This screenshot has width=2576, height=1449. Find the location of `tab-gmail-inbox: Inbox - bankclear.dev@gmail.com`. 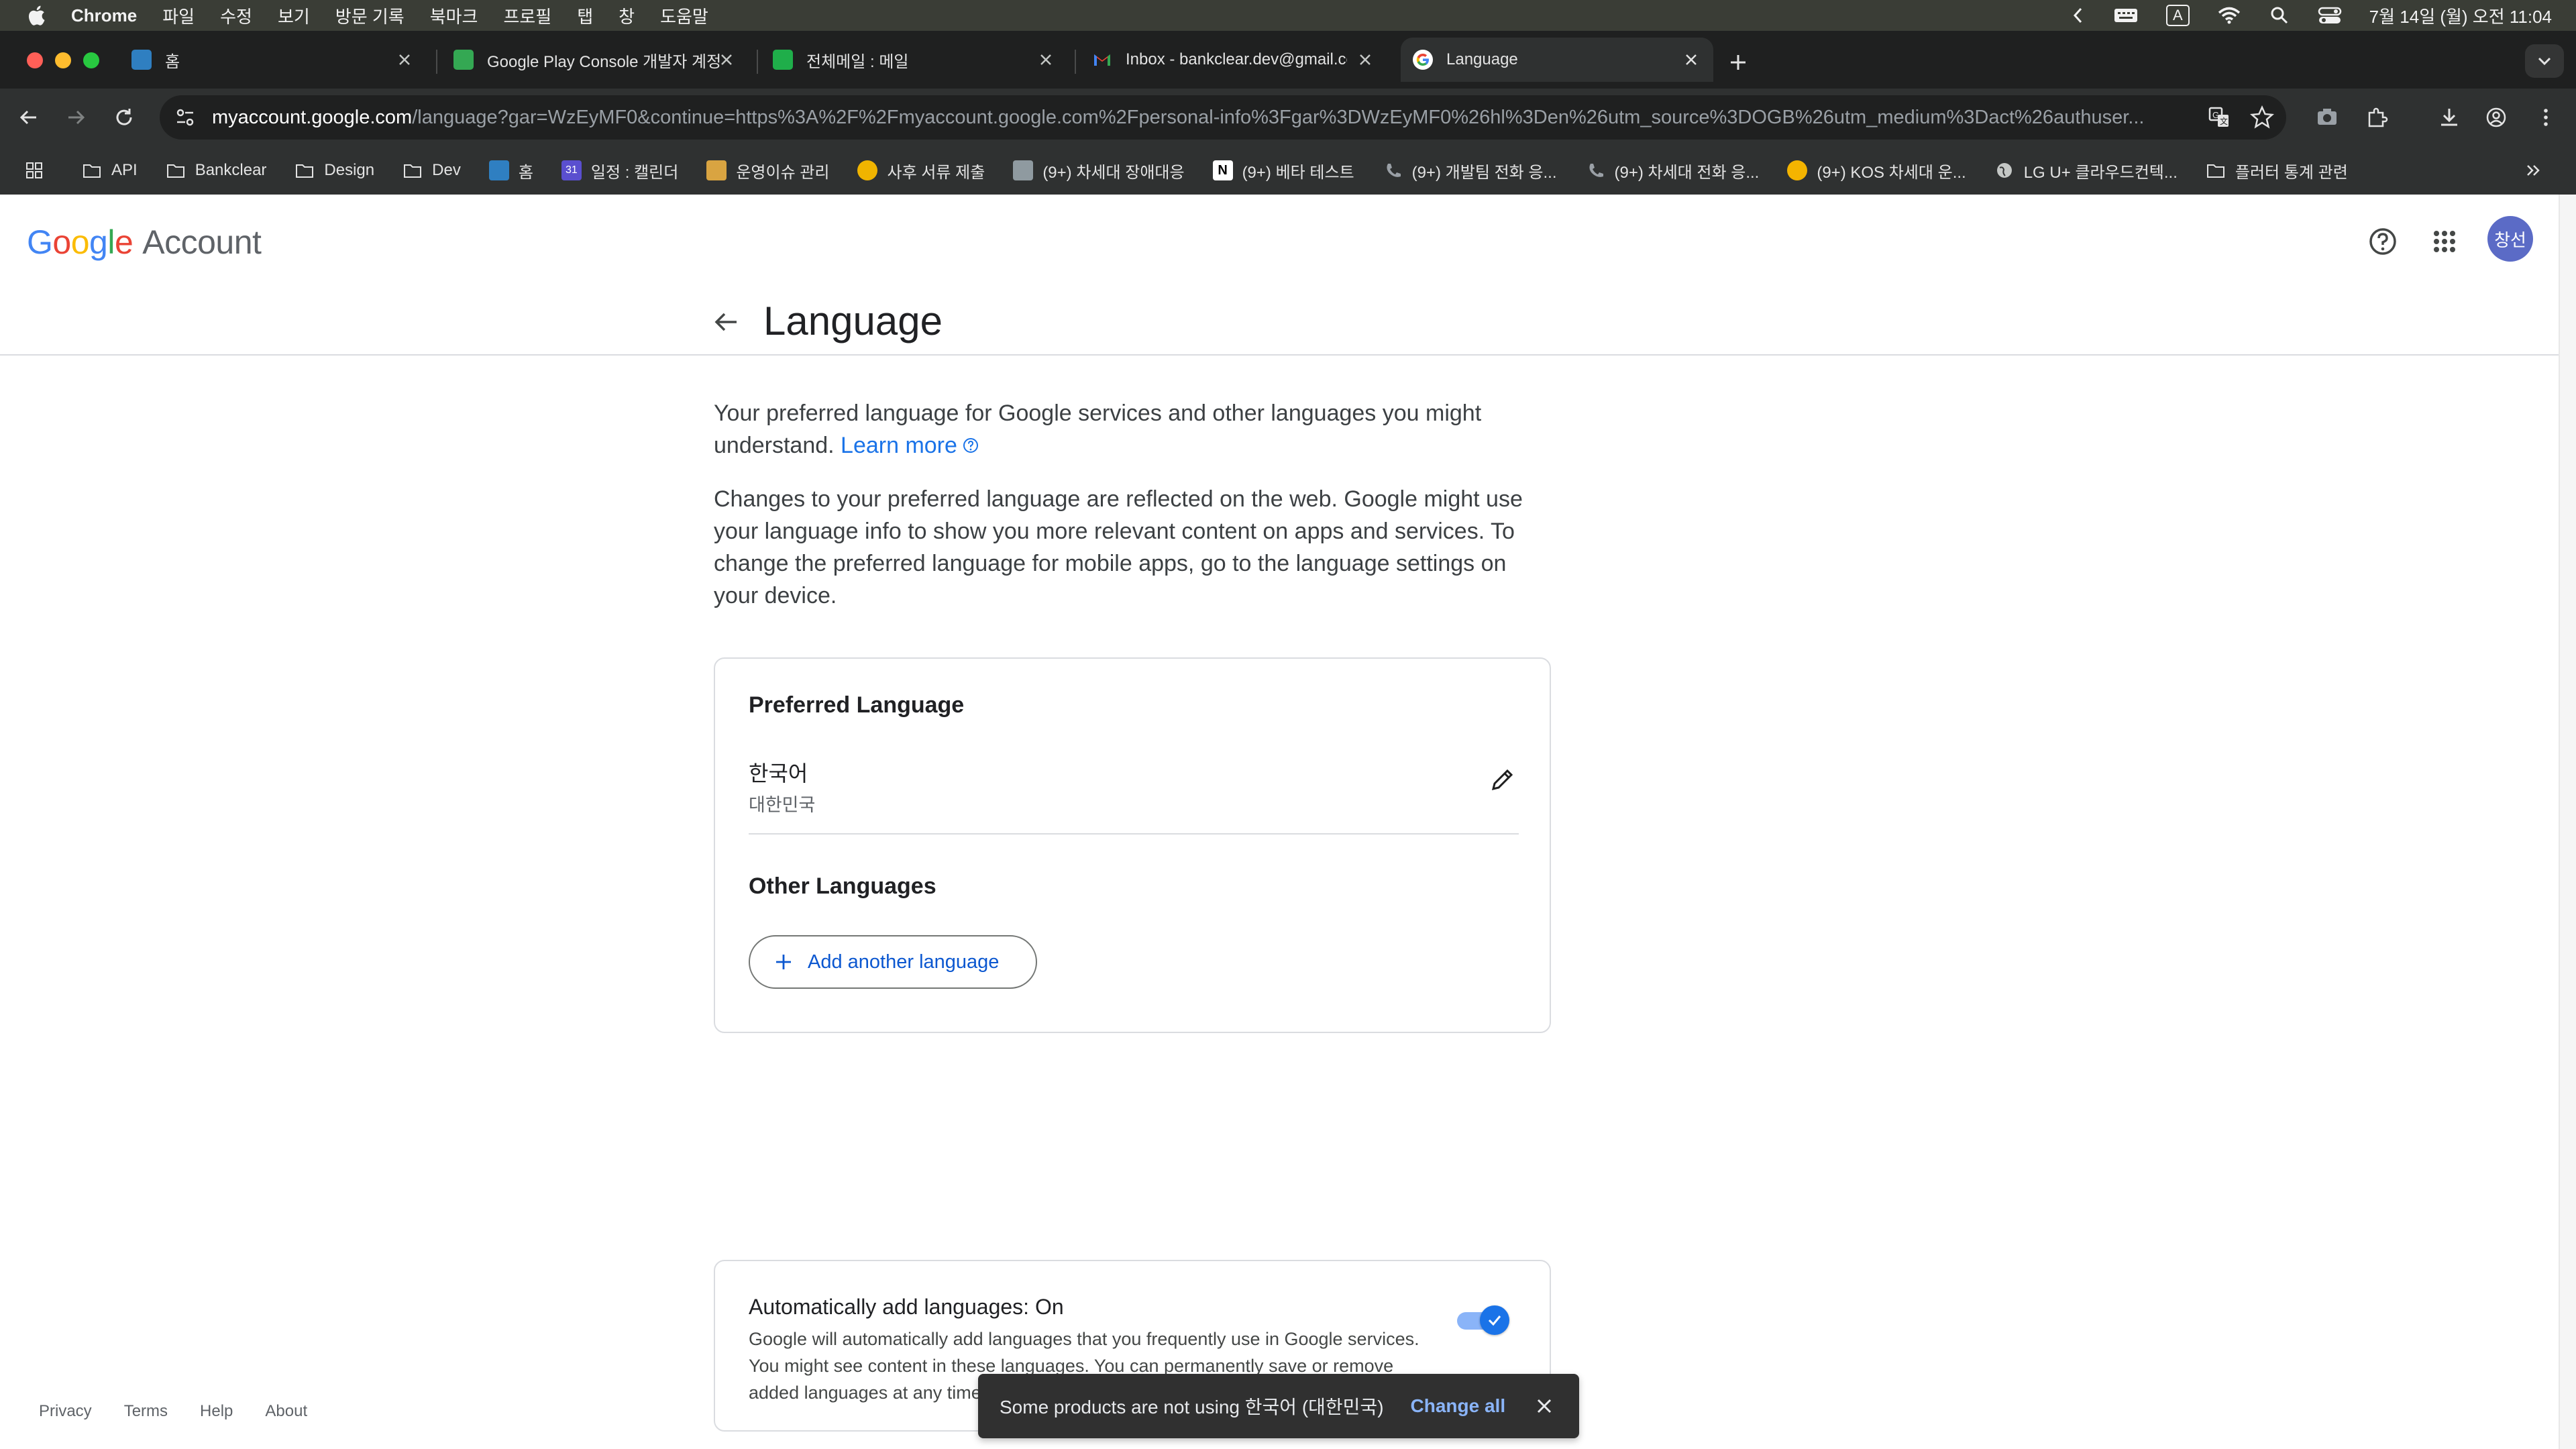

tab-gmail-inbox: Inbox - bankclear.dev@gmail.com is located at coordinates (1239, 60).